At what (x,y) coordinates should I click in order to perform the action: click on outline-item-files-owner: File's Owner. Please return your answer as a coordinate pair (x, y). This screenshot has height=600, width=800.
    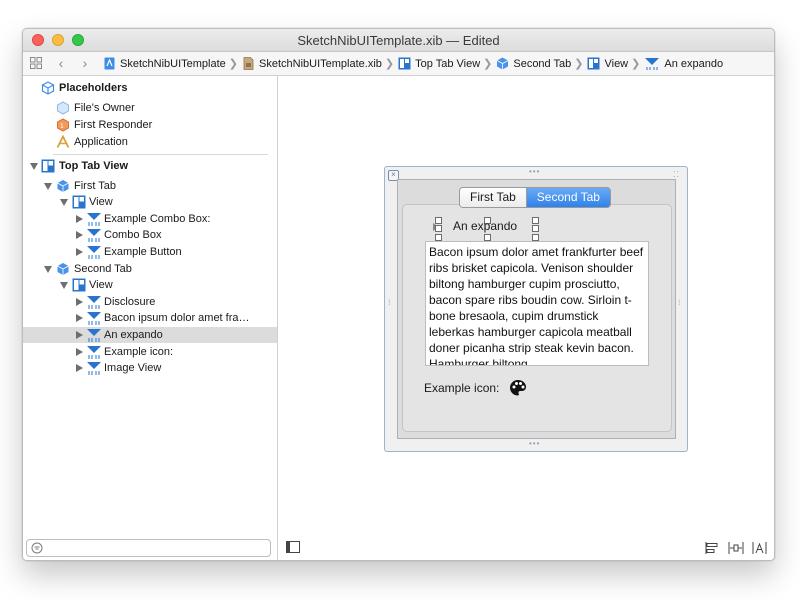
    Looking at the image, I should click on (150, 108).